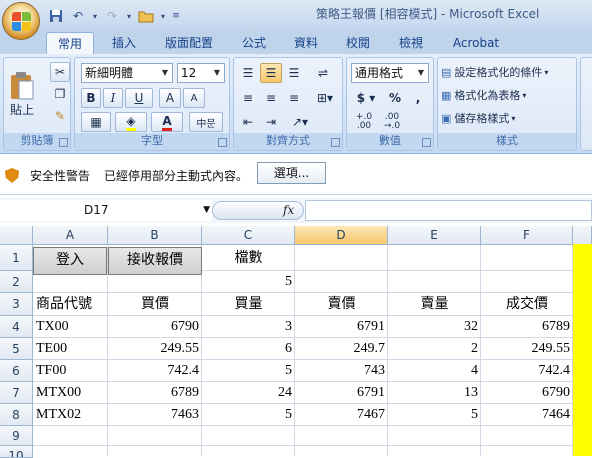 Image resolution: width=592 pixels, height=458 pixels. Describe the element at coordinates (167, 122) in the screenshot. I see `font-color-button: A` at that location.